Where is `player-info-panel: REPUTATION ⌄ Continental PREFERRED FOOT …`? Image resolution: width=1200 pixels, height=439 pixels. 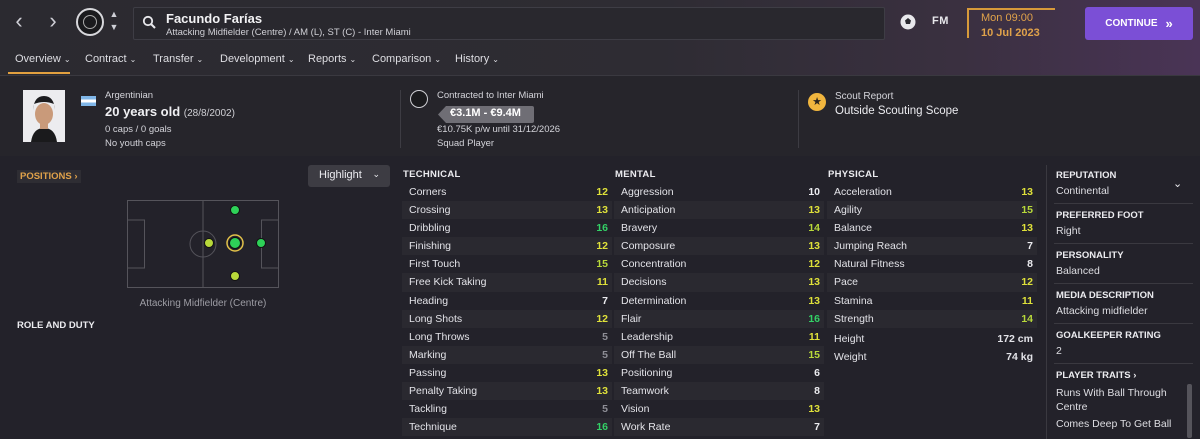
player-info-panel: REPUTATION ⌄ Continental PREFERRED FOOT … is located at coordinates (1119, 302).